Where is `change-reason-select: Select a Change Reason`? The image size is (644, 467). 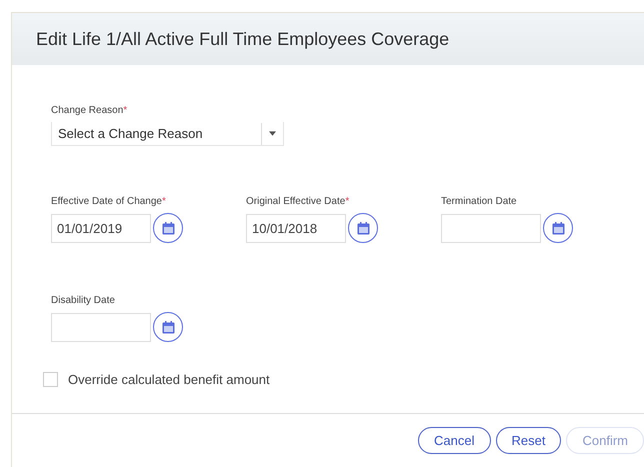
change-reason-select: Select a Change Reason is located at coordinates (167, 134).